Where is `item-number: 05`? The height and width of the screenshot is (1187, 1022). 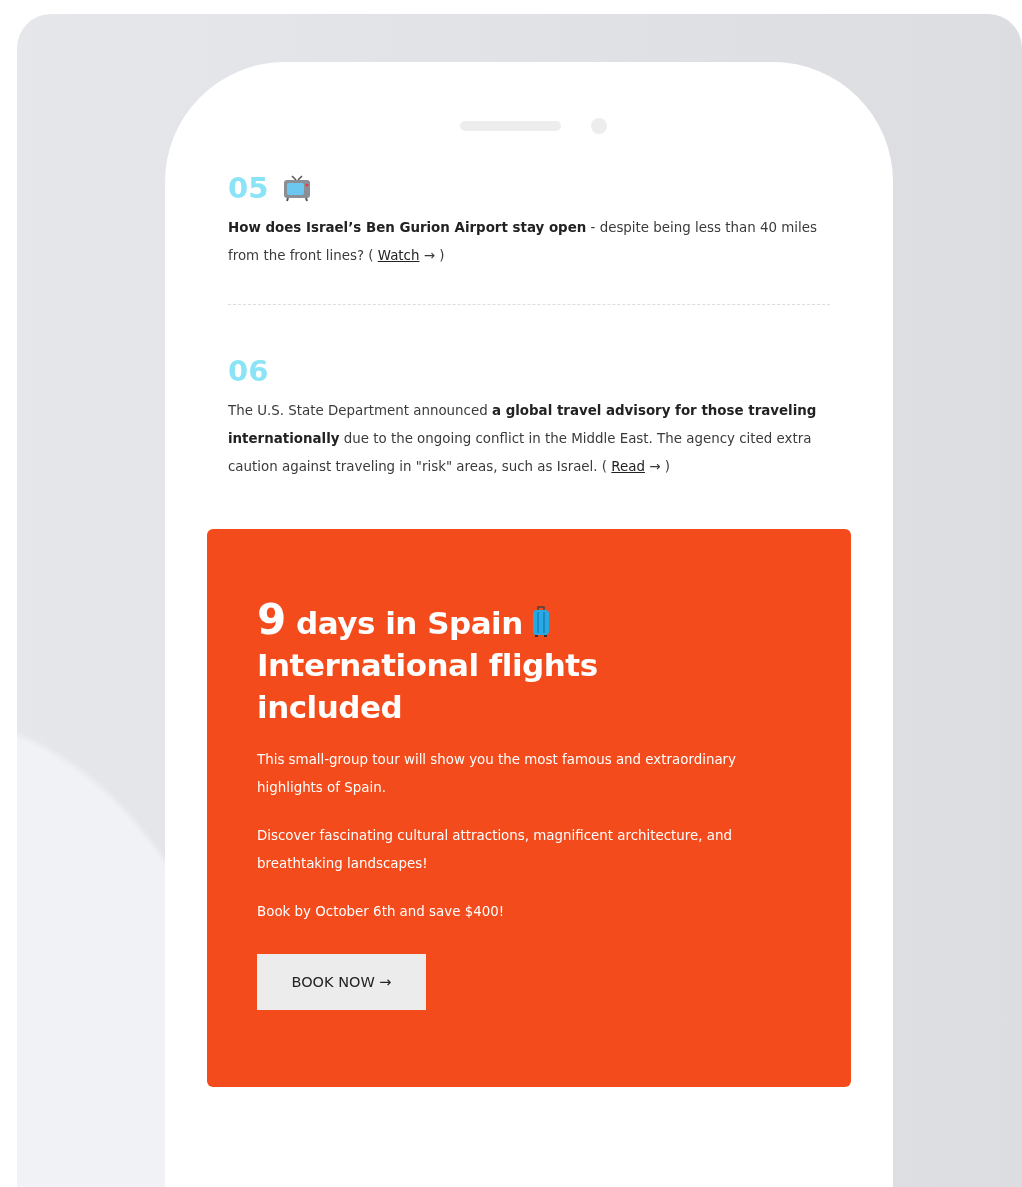
item-number: 05 is located at coordinates (248, 188).